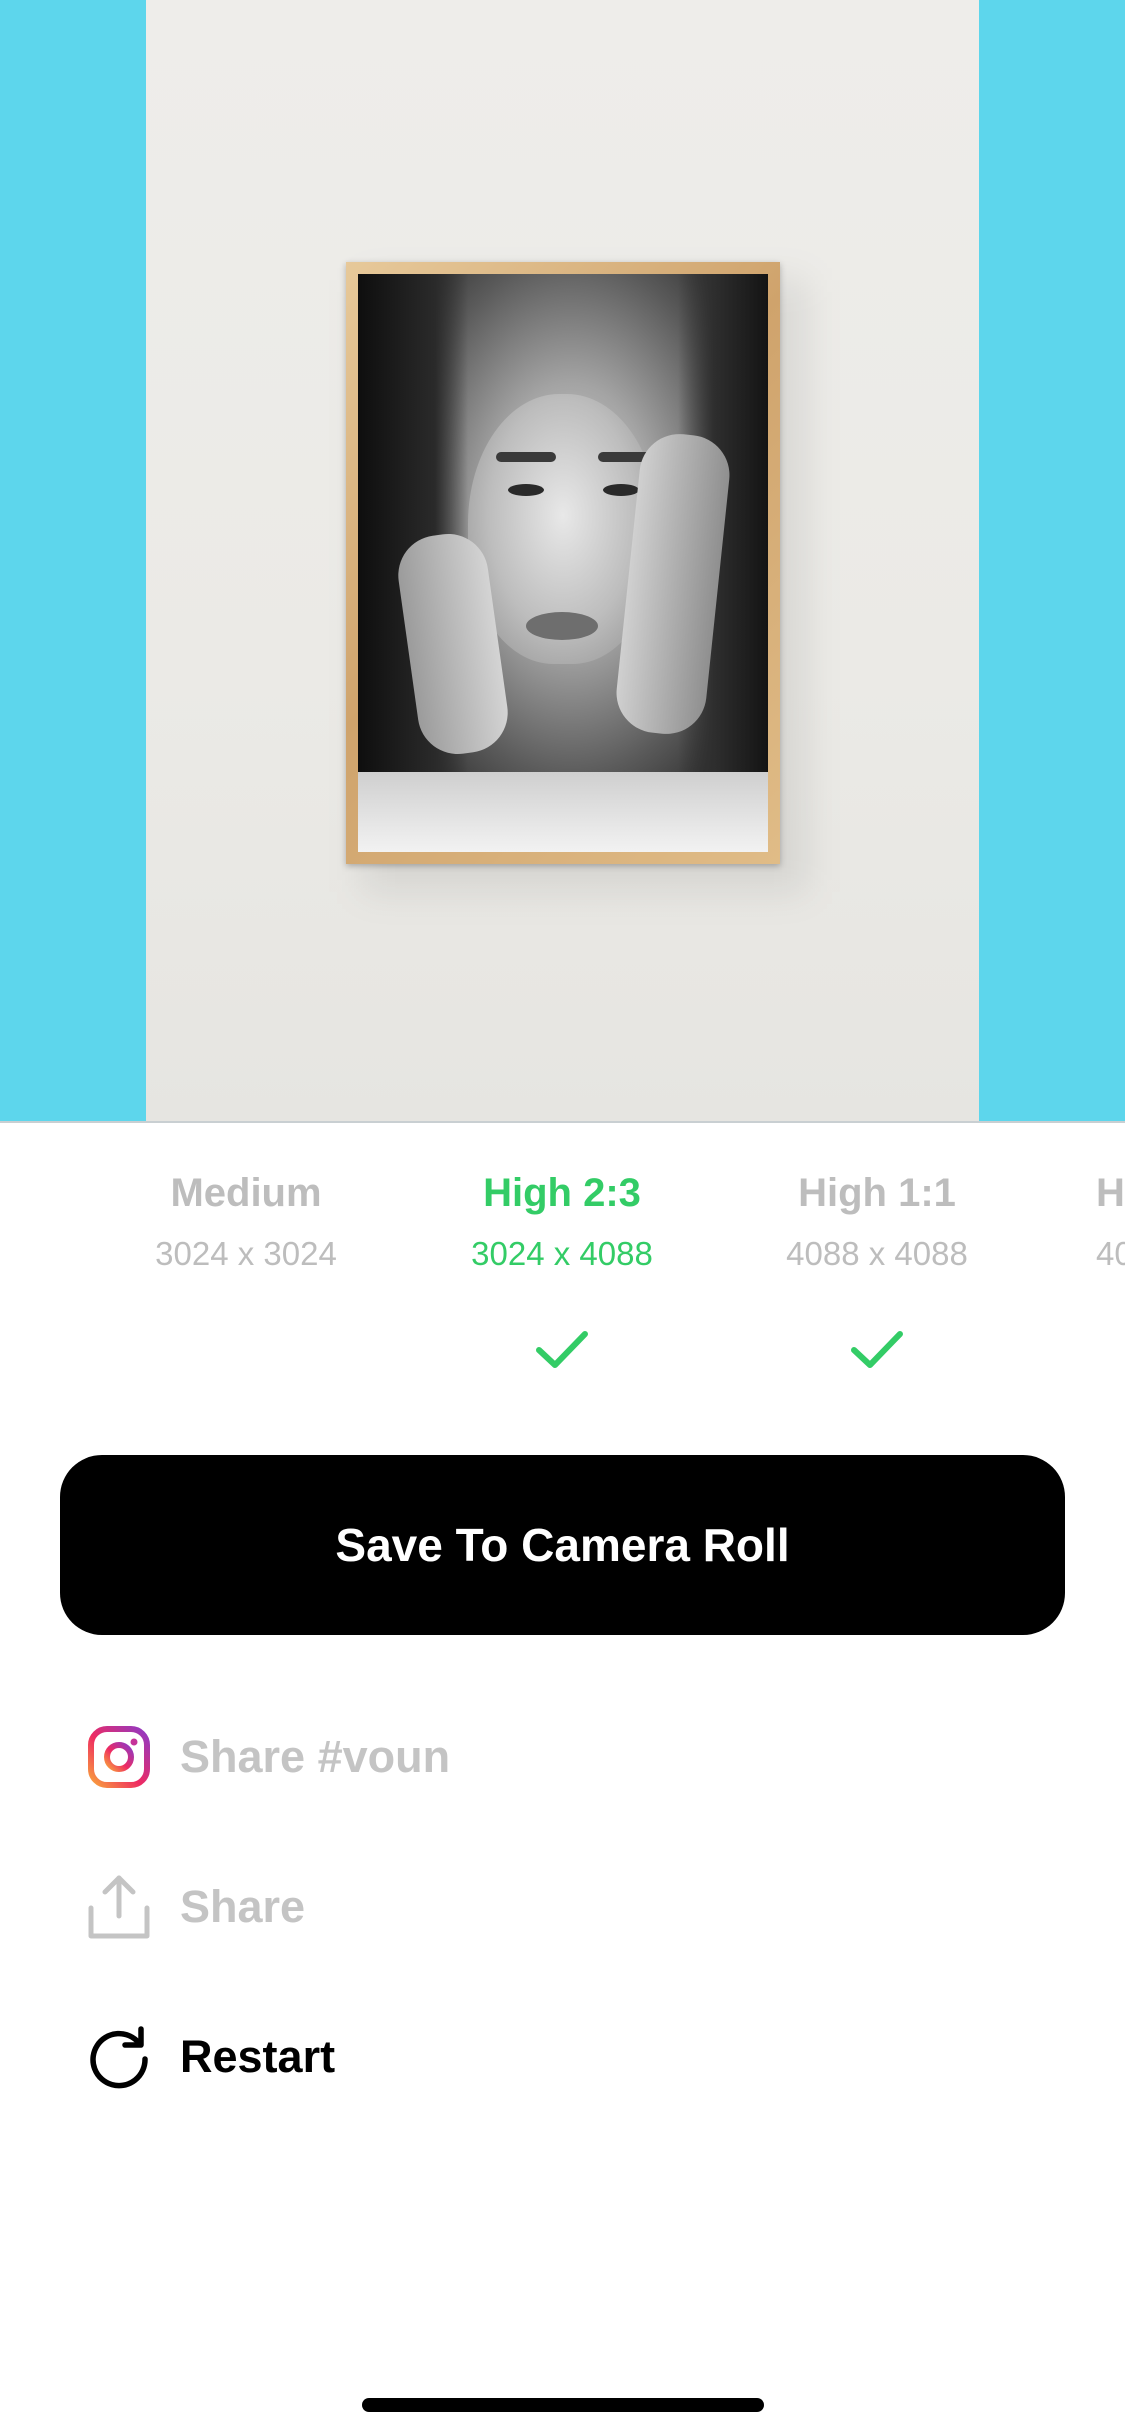  I want to click on save-to-camera-roll-button: Save To Camera Roll, so click(562, 1545).